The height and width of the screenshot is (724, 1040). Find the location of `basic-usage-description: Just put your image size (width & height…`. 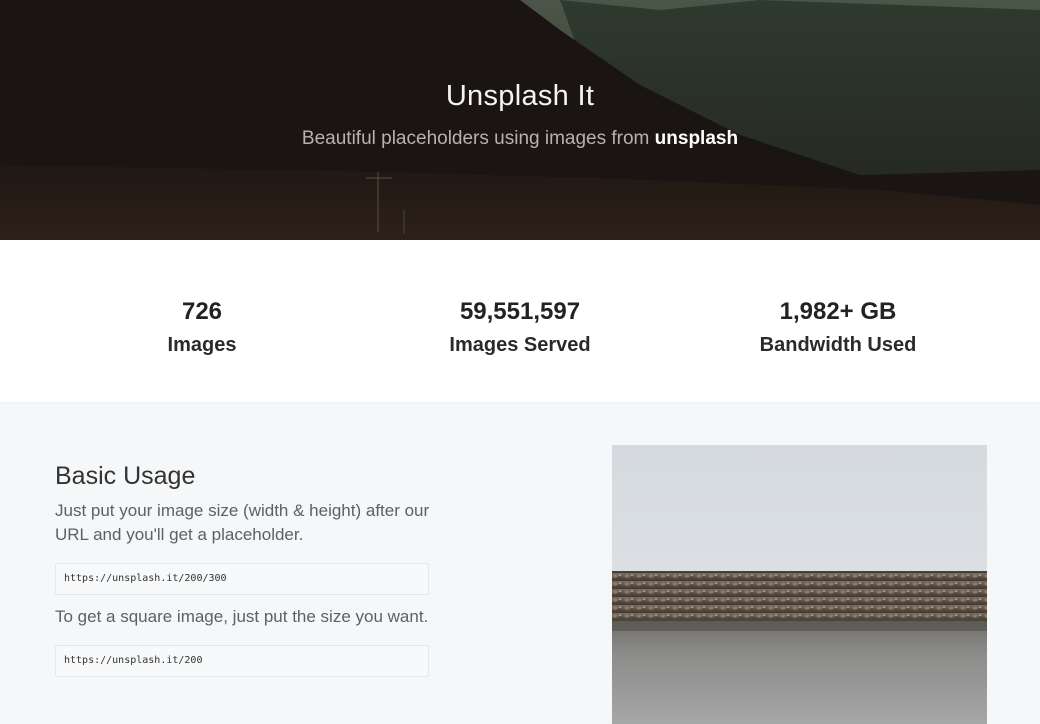

basic-usage-description: Just put your image size (width & height… is located at coordinates (242, 522).